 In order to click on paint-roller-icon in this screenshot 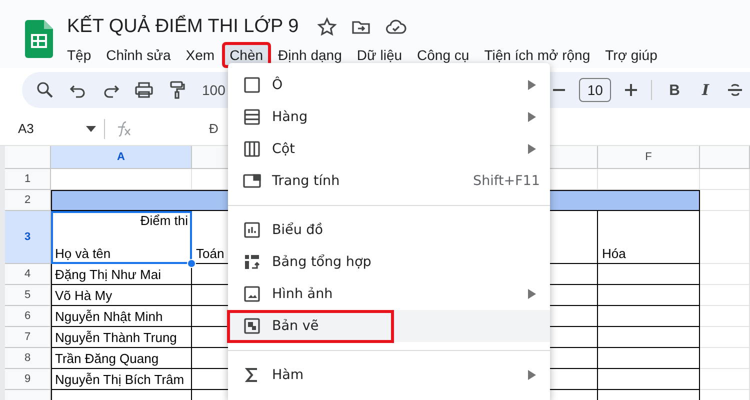, I will do `click(177, 90)`.